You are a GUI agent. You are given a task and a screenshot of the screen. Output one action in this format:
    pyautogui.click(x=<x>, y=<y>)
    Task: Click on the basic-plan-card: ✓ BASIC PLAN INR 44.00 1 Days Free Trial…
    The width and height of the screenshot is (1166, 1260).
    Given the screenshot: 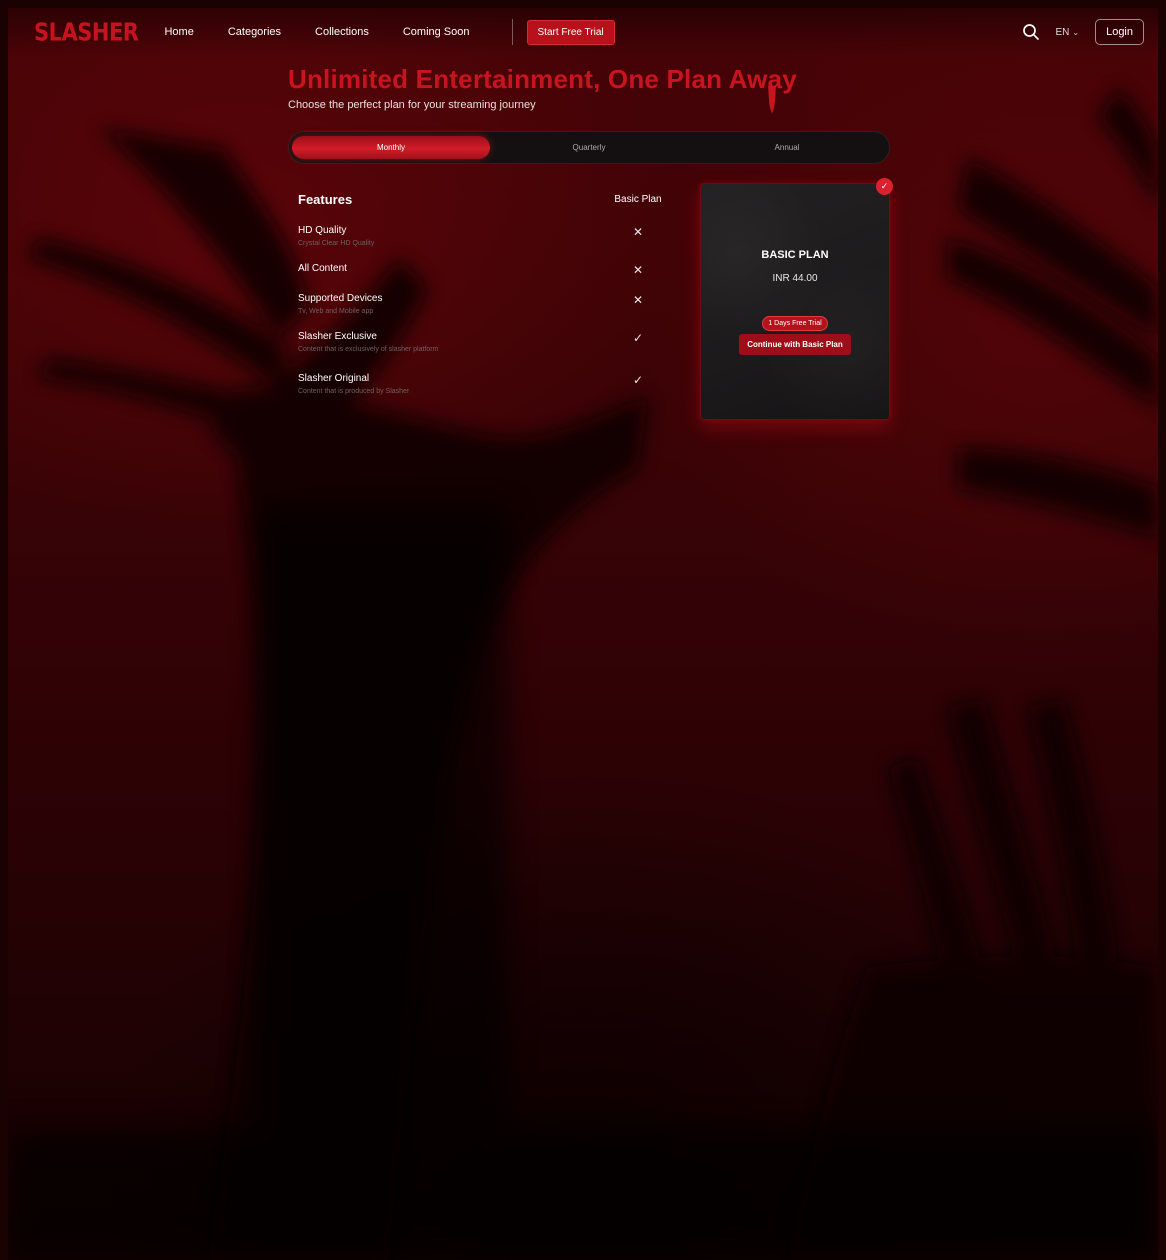 What is the action you would take?
    pyautogui.click(x=796, y=299)
    